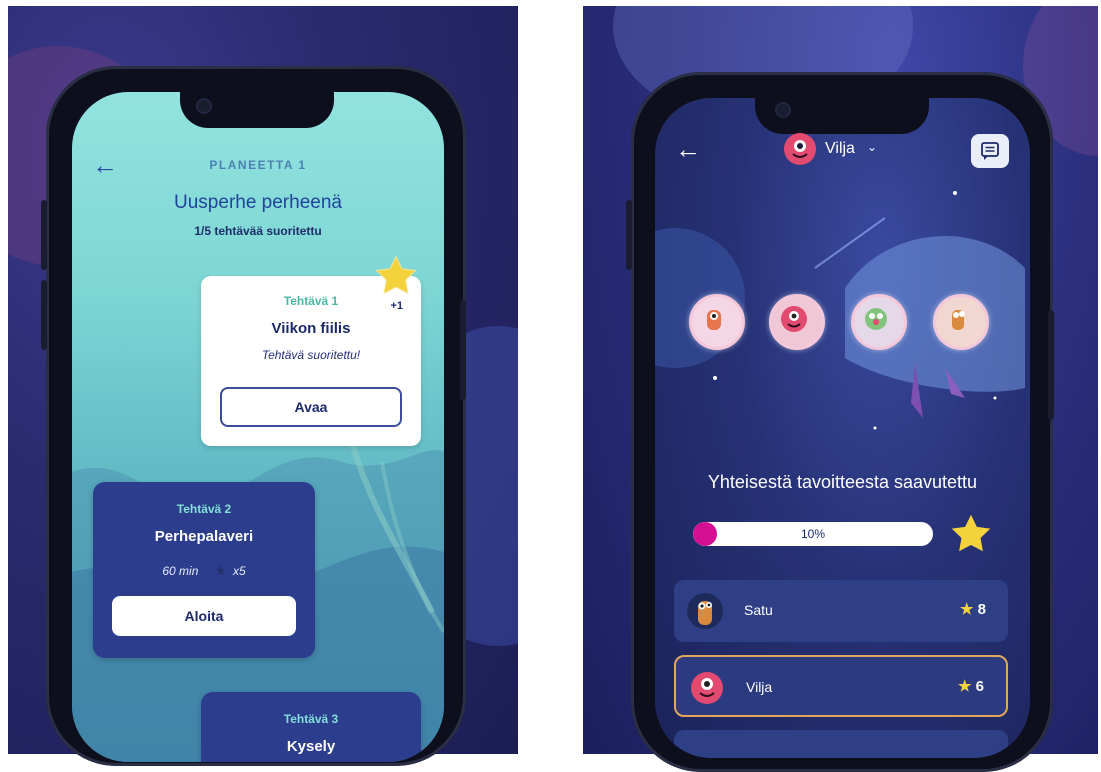 The image size is (1101, 772). What do you see at coordinates (204, 616) in the screenshot?
I see `start-button: Aloita` at bounding box center [204, 616].